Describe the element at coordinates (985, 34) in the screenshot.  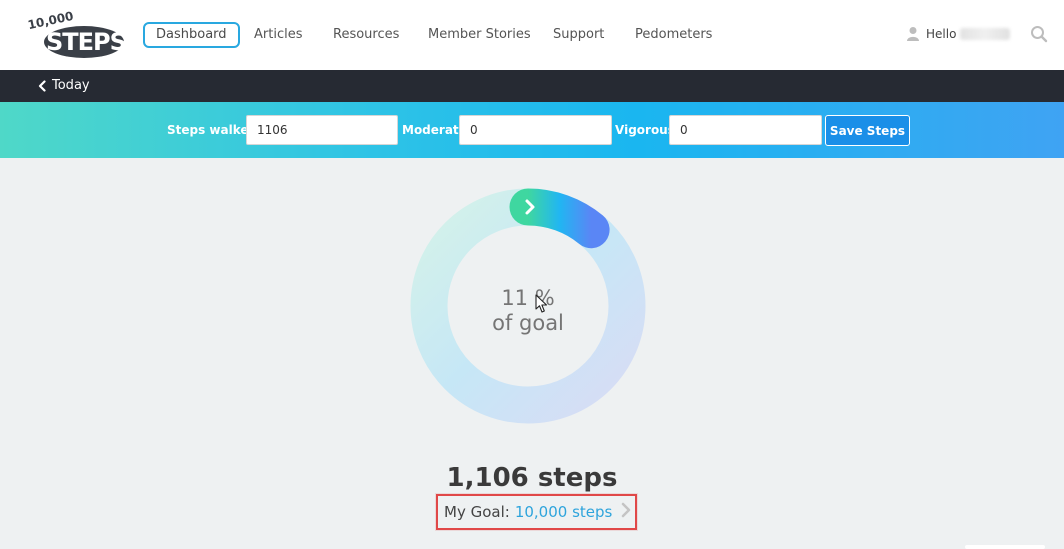
I see `user-name-redacted` at that location.